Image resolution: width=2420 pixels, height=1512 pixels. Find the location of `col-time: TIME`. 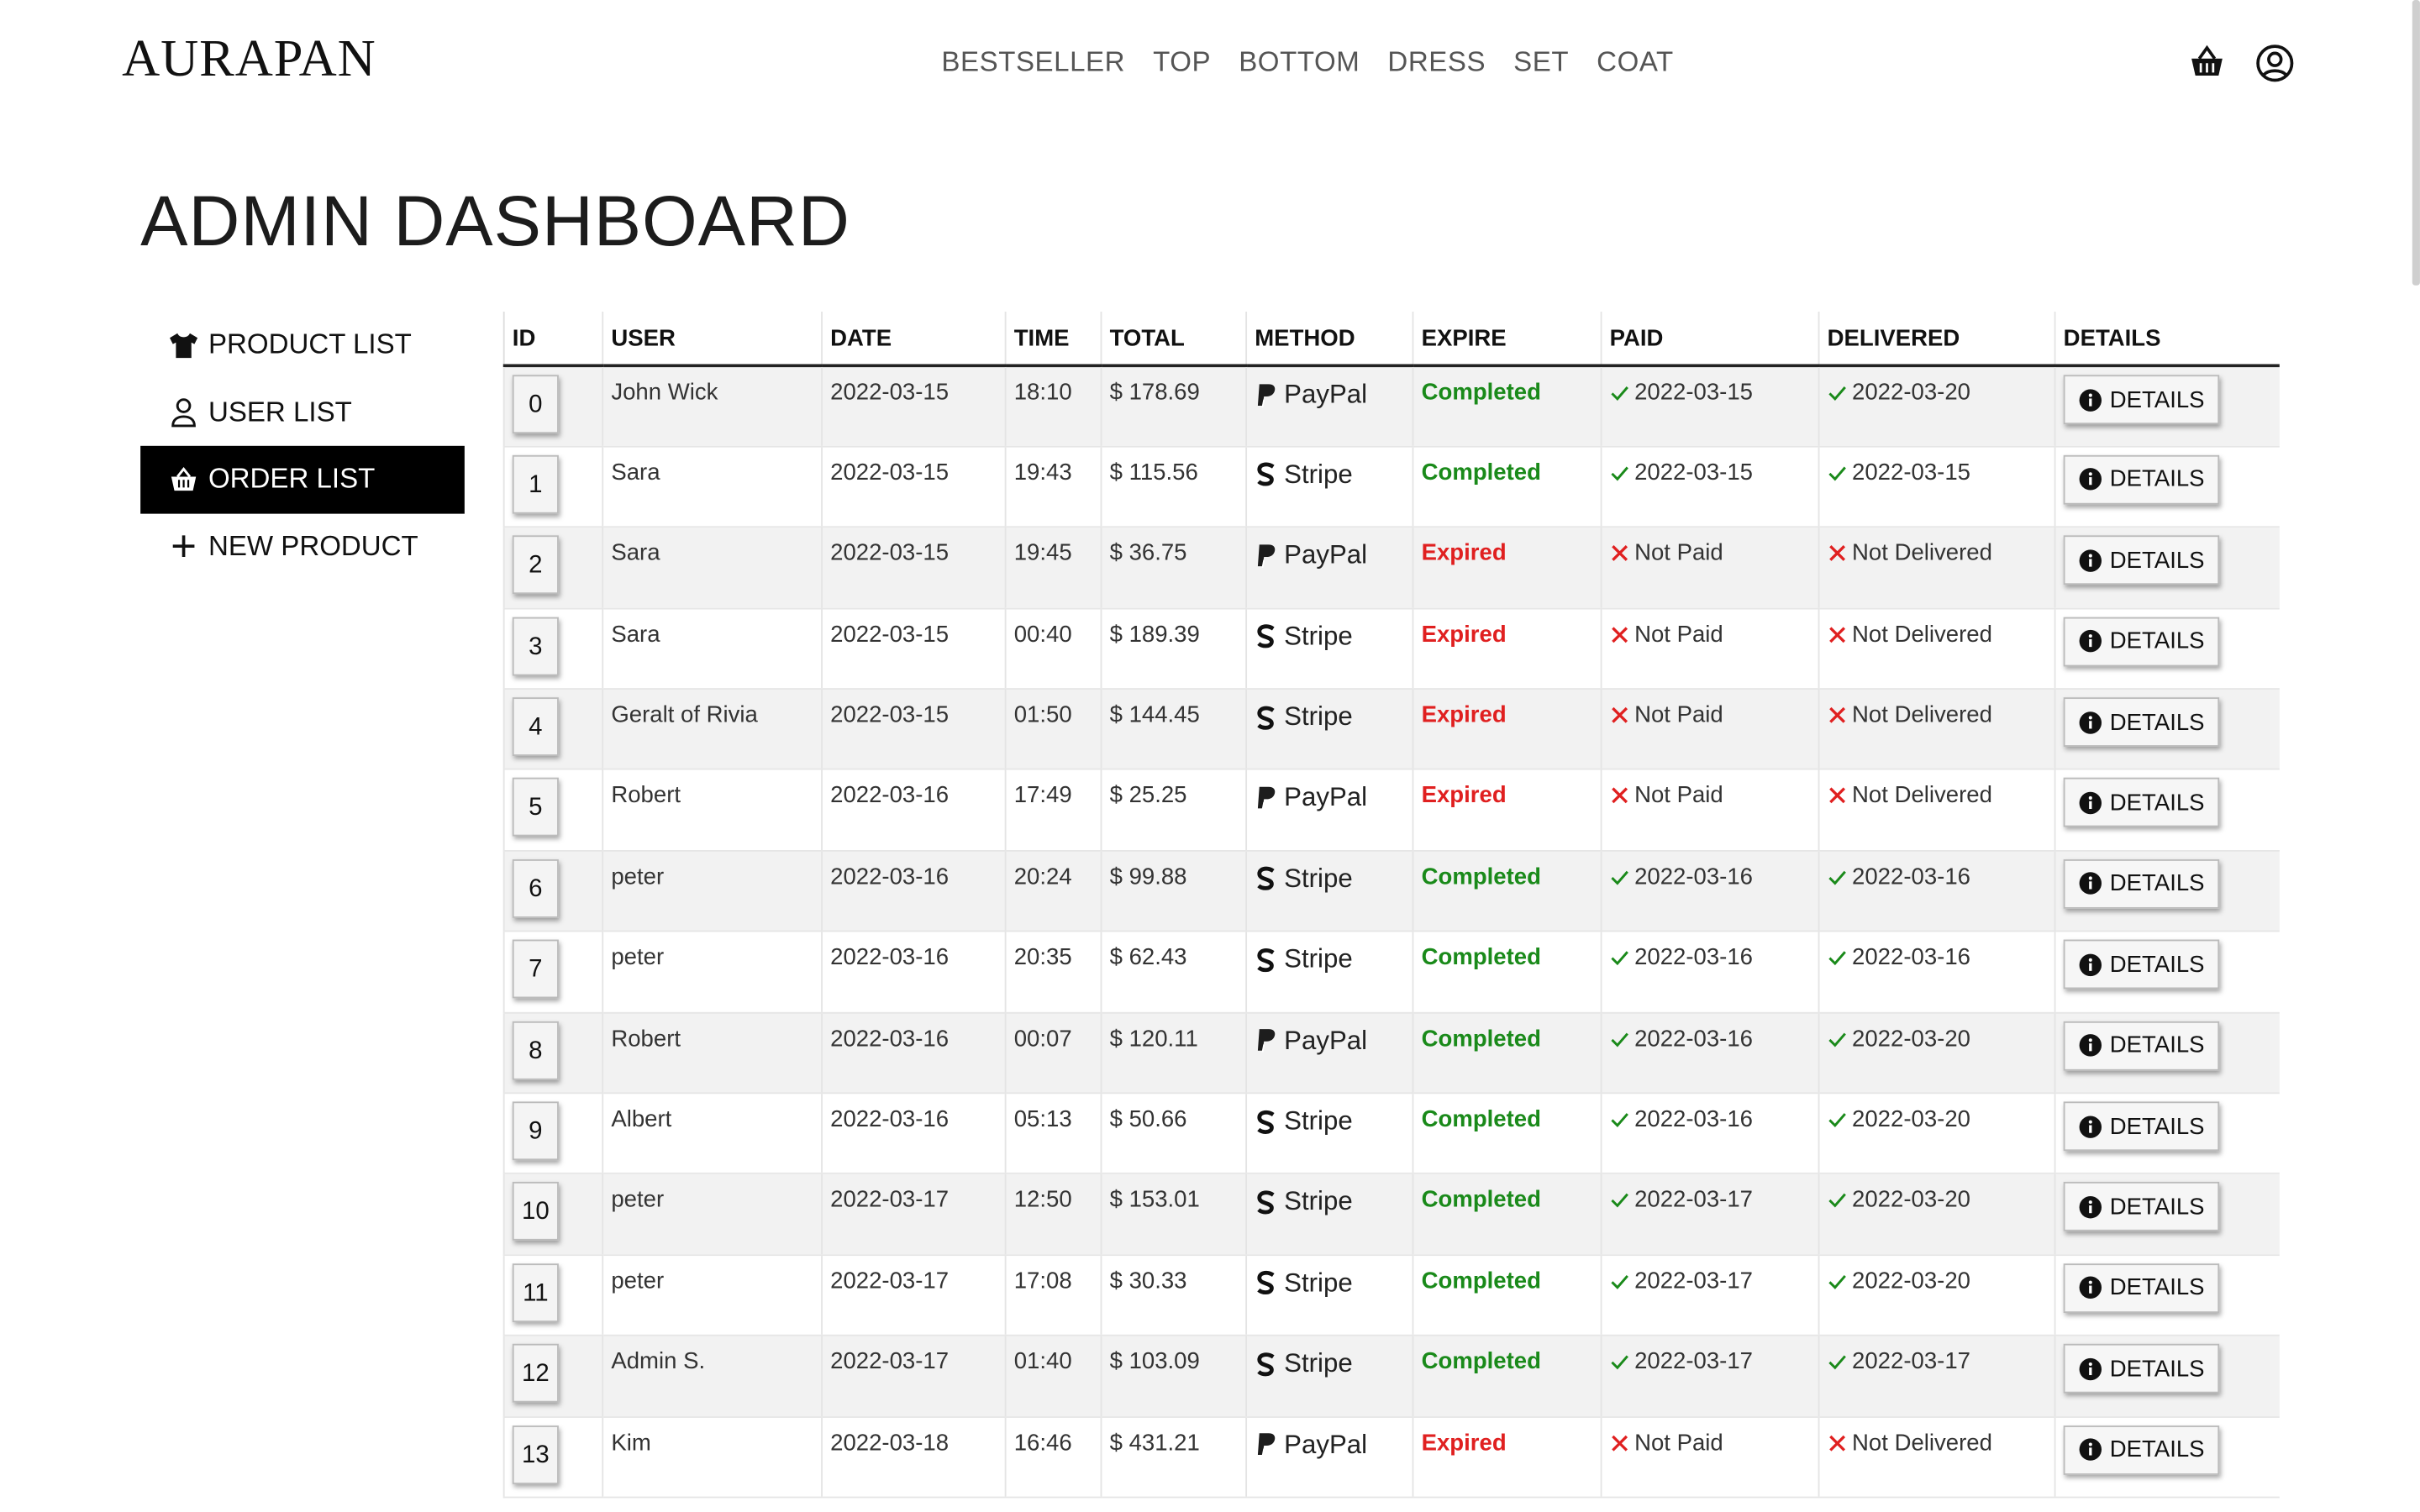

col-time: TIME is located at coordinates (1053, 340).